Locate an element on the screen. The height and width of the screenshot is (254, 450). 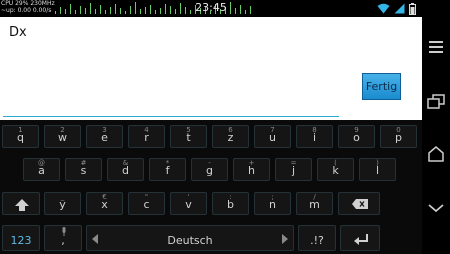
key-label: u is located at coordinates (272, 137).